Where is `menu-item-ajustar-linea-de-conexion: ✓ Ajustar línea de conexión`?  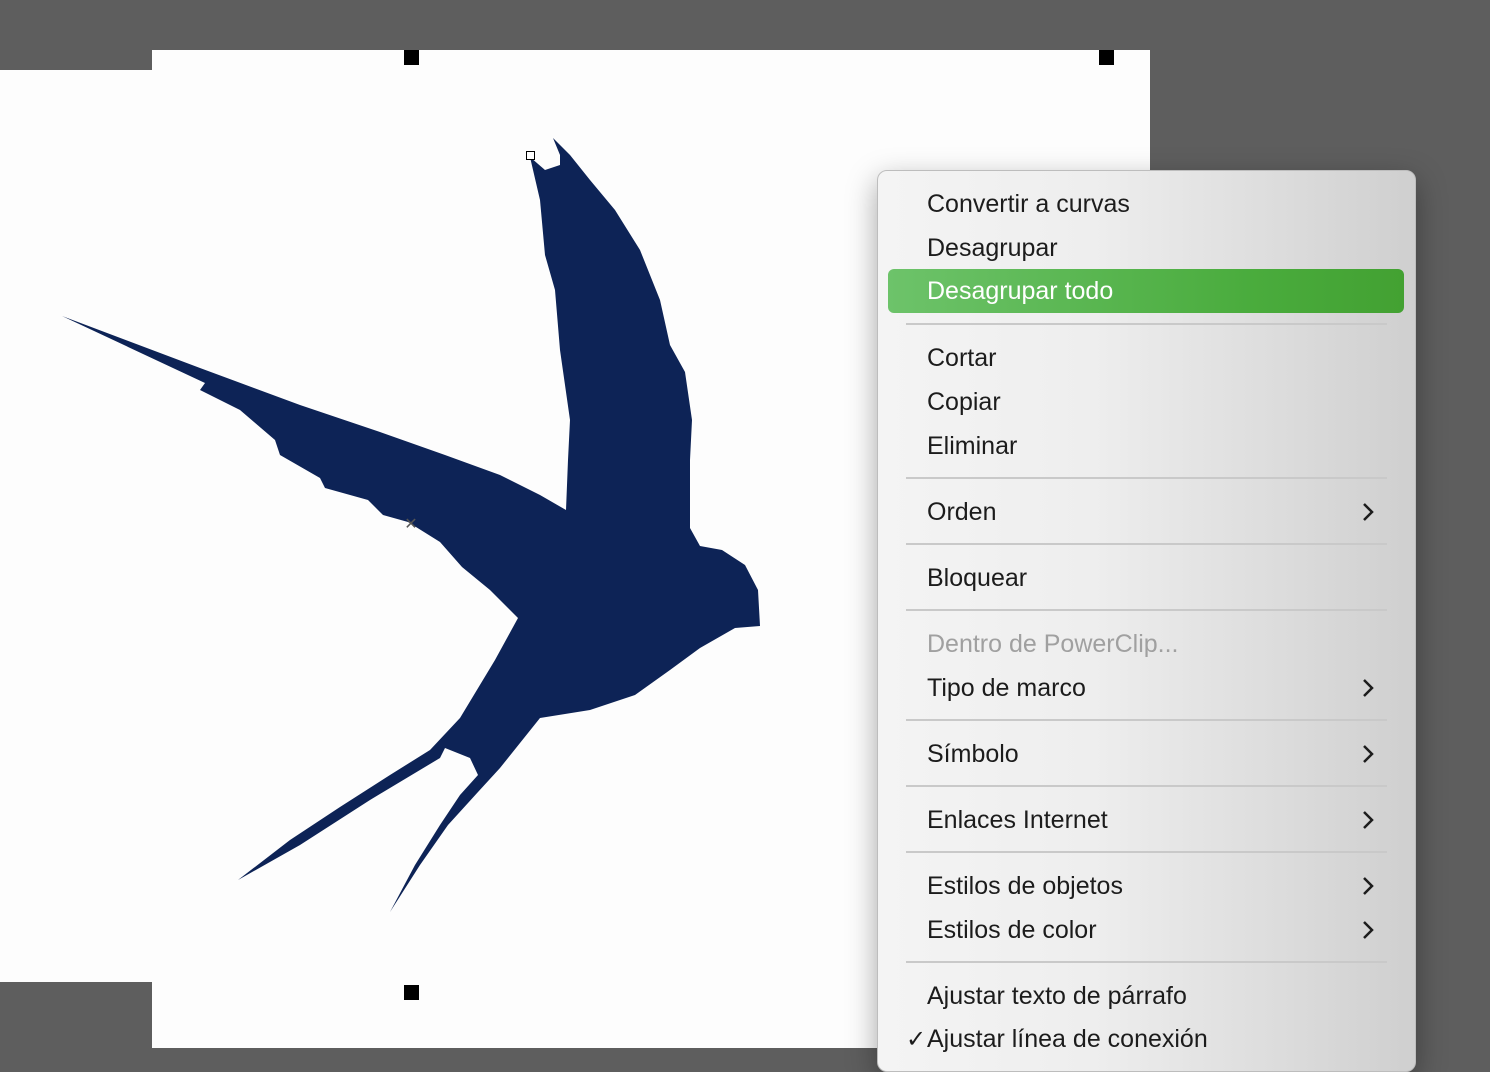
menu-item-ajustar-linea-de-conexion: ✓ Ajustar línea de conexión is located at coordinates (1146, 1039).